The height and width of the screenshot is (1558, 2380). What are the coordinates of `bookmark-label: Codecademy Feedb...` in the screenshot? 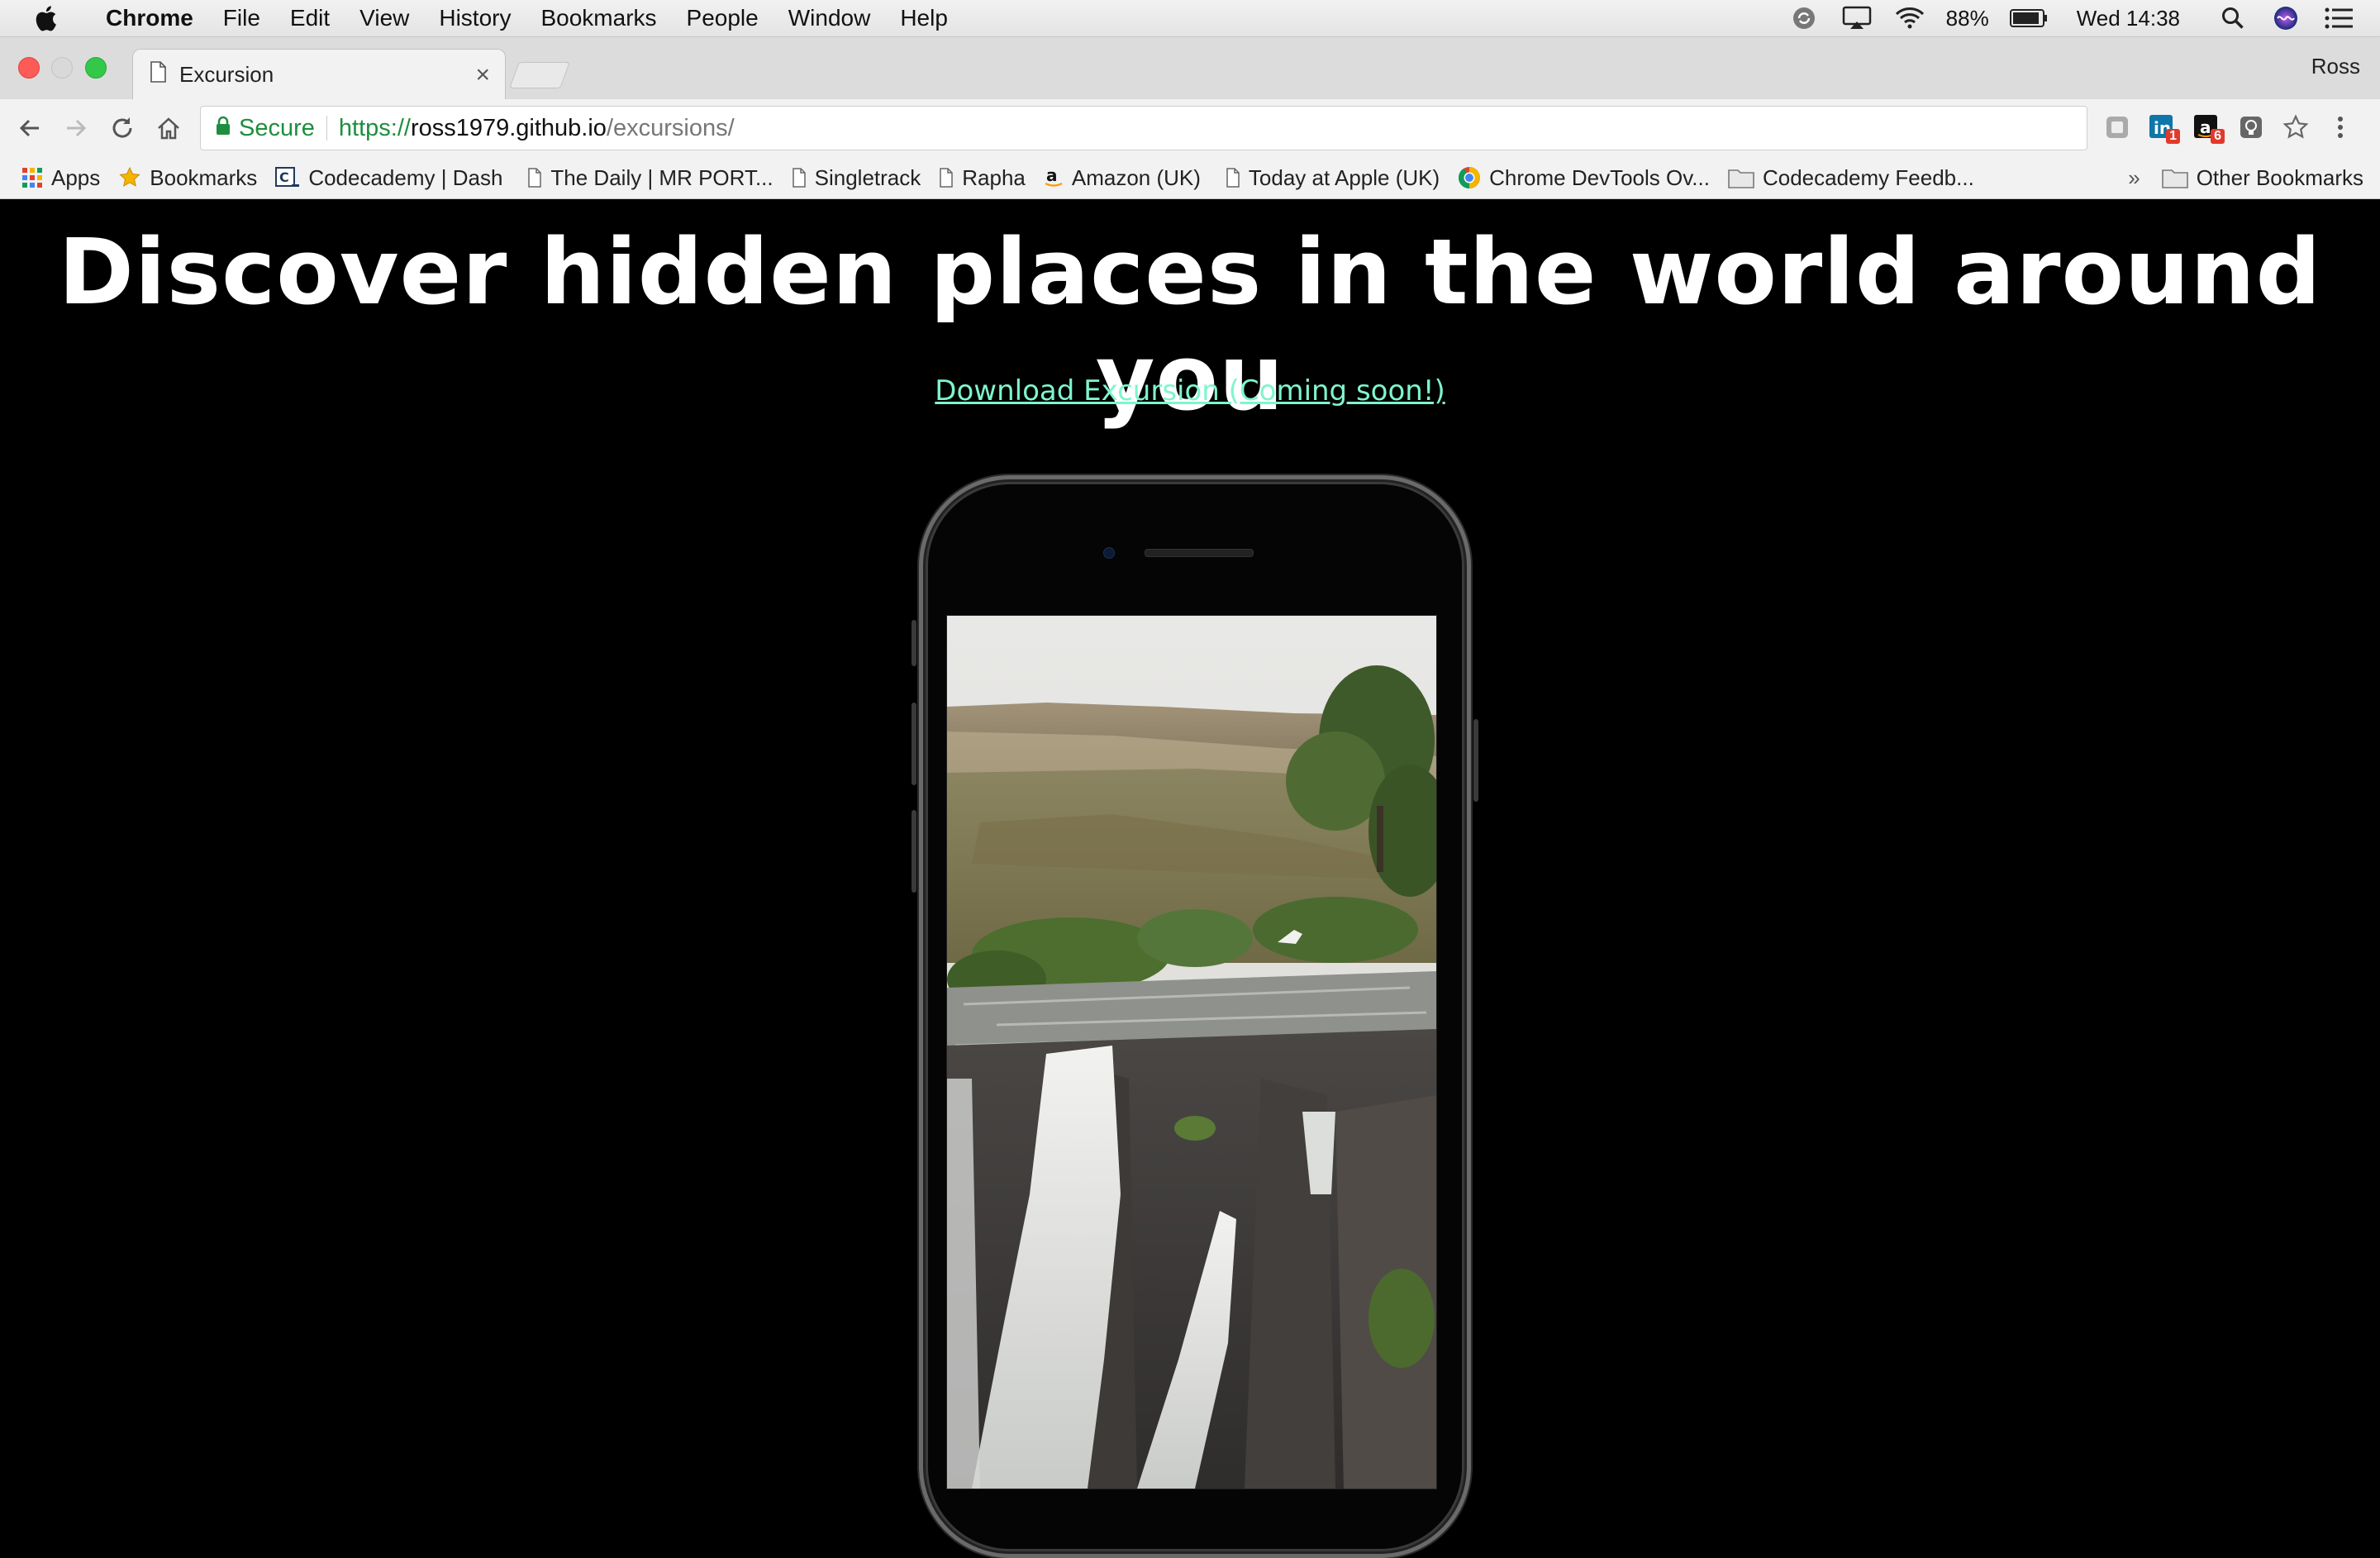 It's located at (1868, 177).